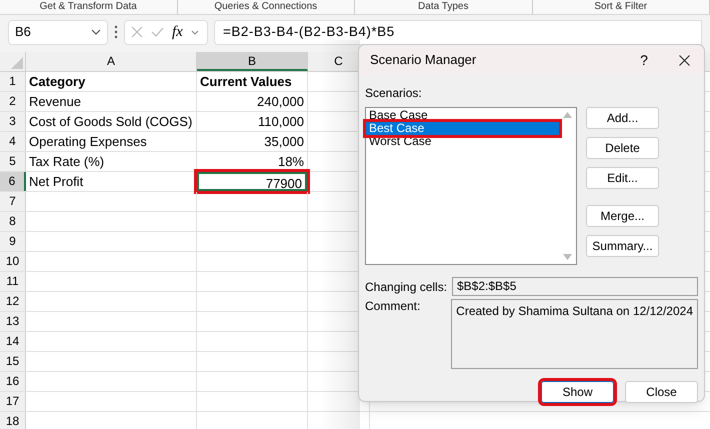 The height and width of the screenshot is (429, 710). What do you see at coordinates (462, 128) in the screenshot?
I see `scenario-item: Best Case` at bounding box center [462, 128].